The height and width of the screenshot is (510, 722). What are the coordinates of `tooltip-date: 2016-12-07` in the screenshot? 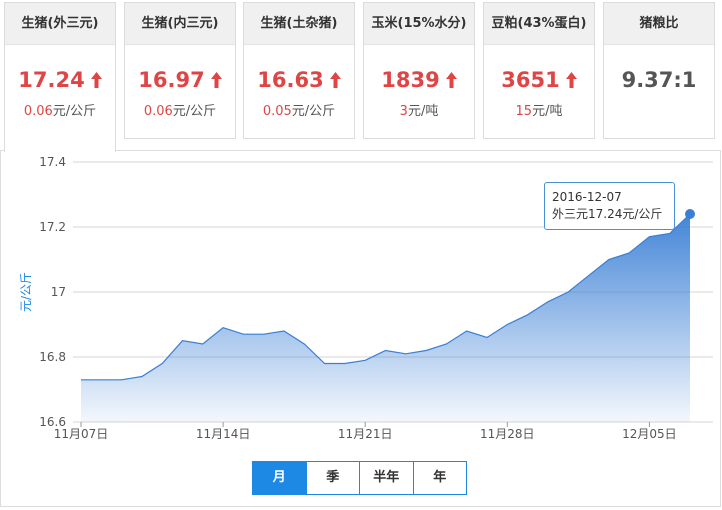 It's located at (587, 197).